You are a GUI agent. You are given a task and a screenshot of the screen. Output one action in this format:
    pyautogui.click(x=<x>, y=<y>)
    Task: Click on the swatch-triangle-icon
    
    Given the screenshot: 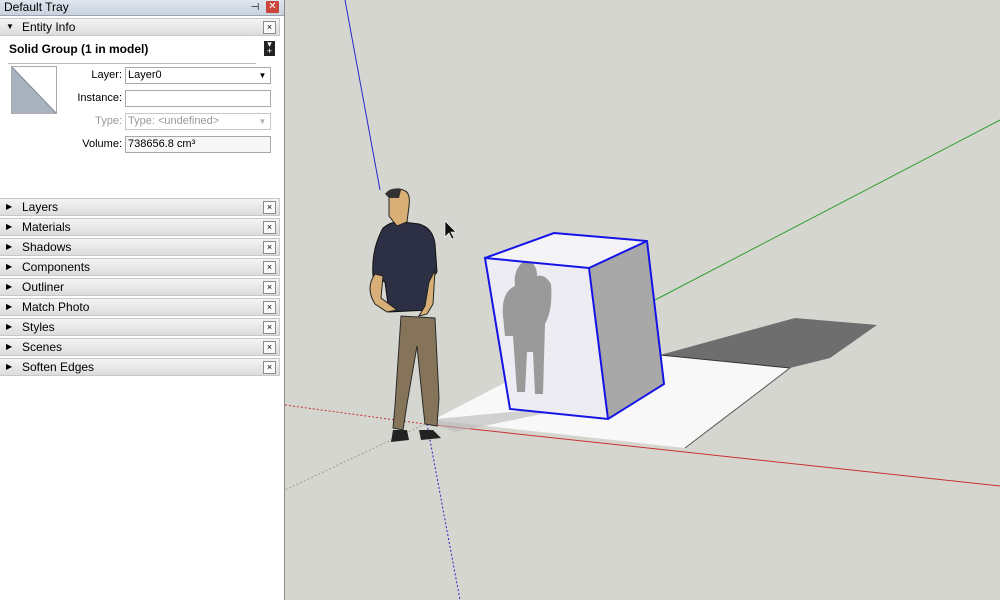 What is the action you would take?
    pyautogui.click(x=34, y=90)
    